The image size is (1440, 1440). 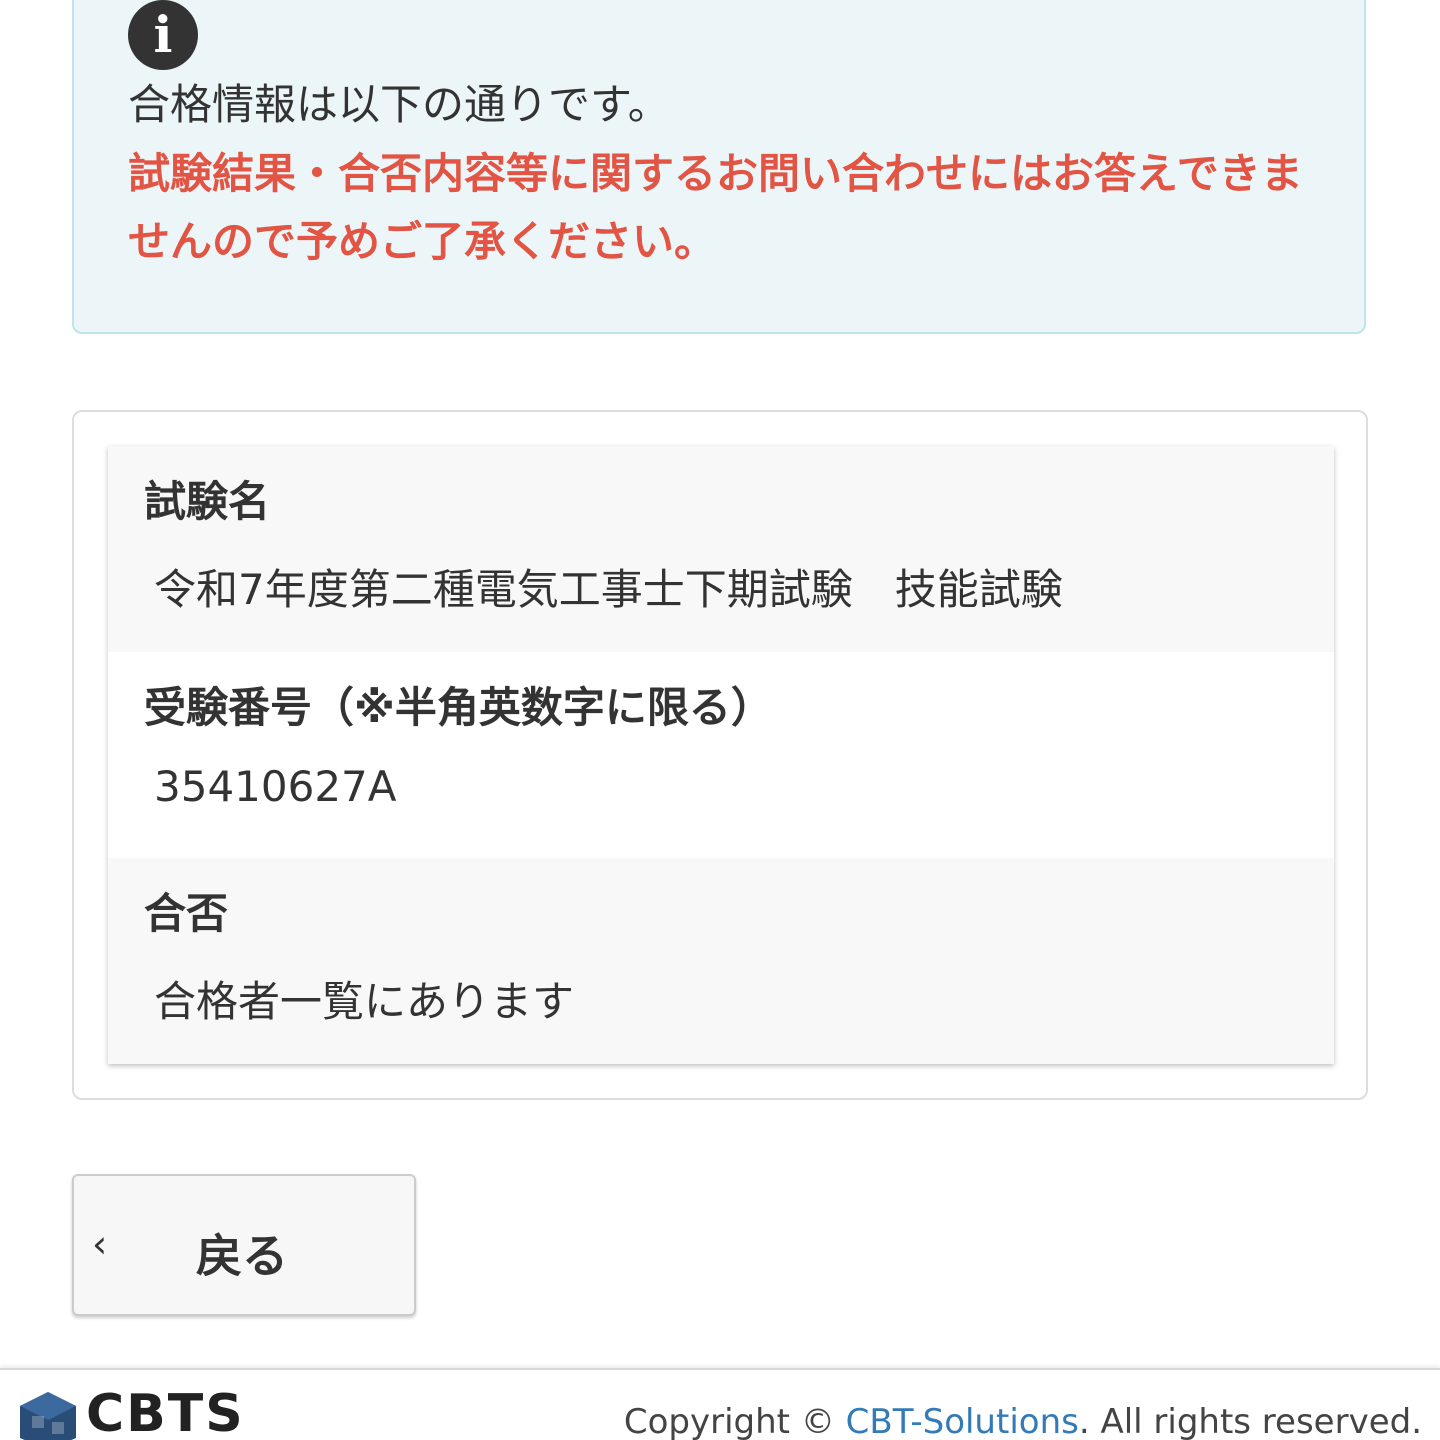 What do you see at coordinates (1250, 1421) in the screenshot?
I see `copyright-suffix: . All rights reserved.` at bounding box center [1250, 1421].